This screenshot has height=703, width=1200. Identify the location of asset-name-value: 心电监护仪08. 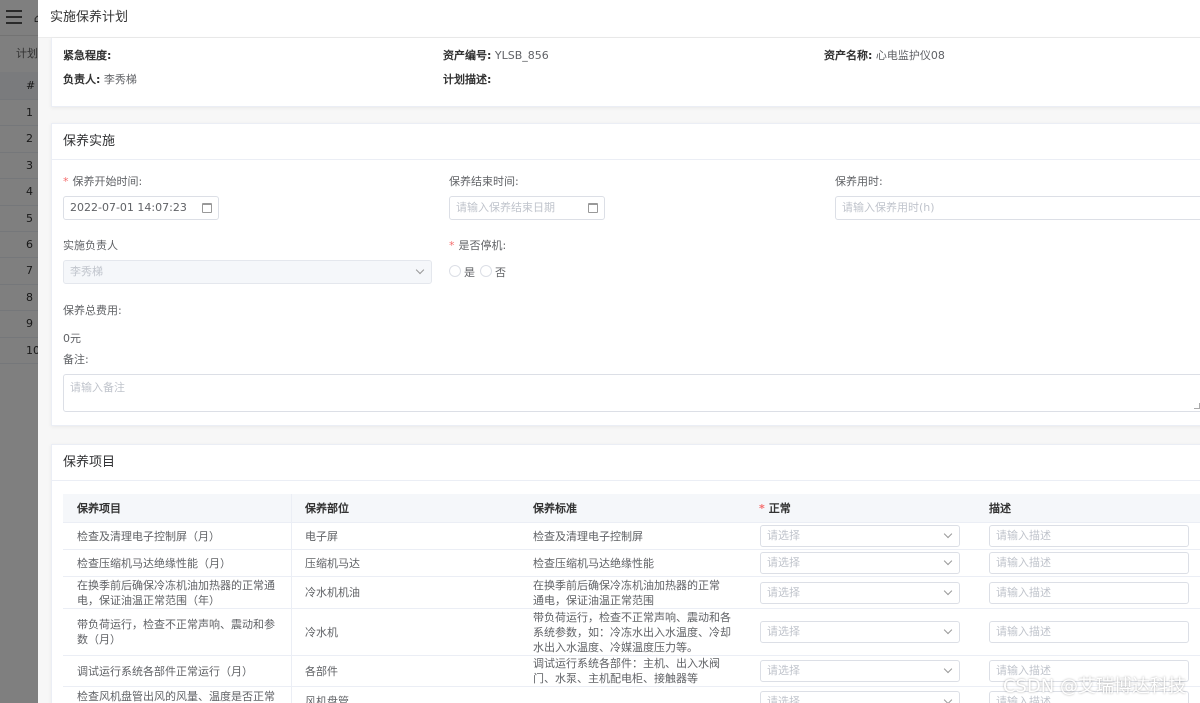
(910, 55).